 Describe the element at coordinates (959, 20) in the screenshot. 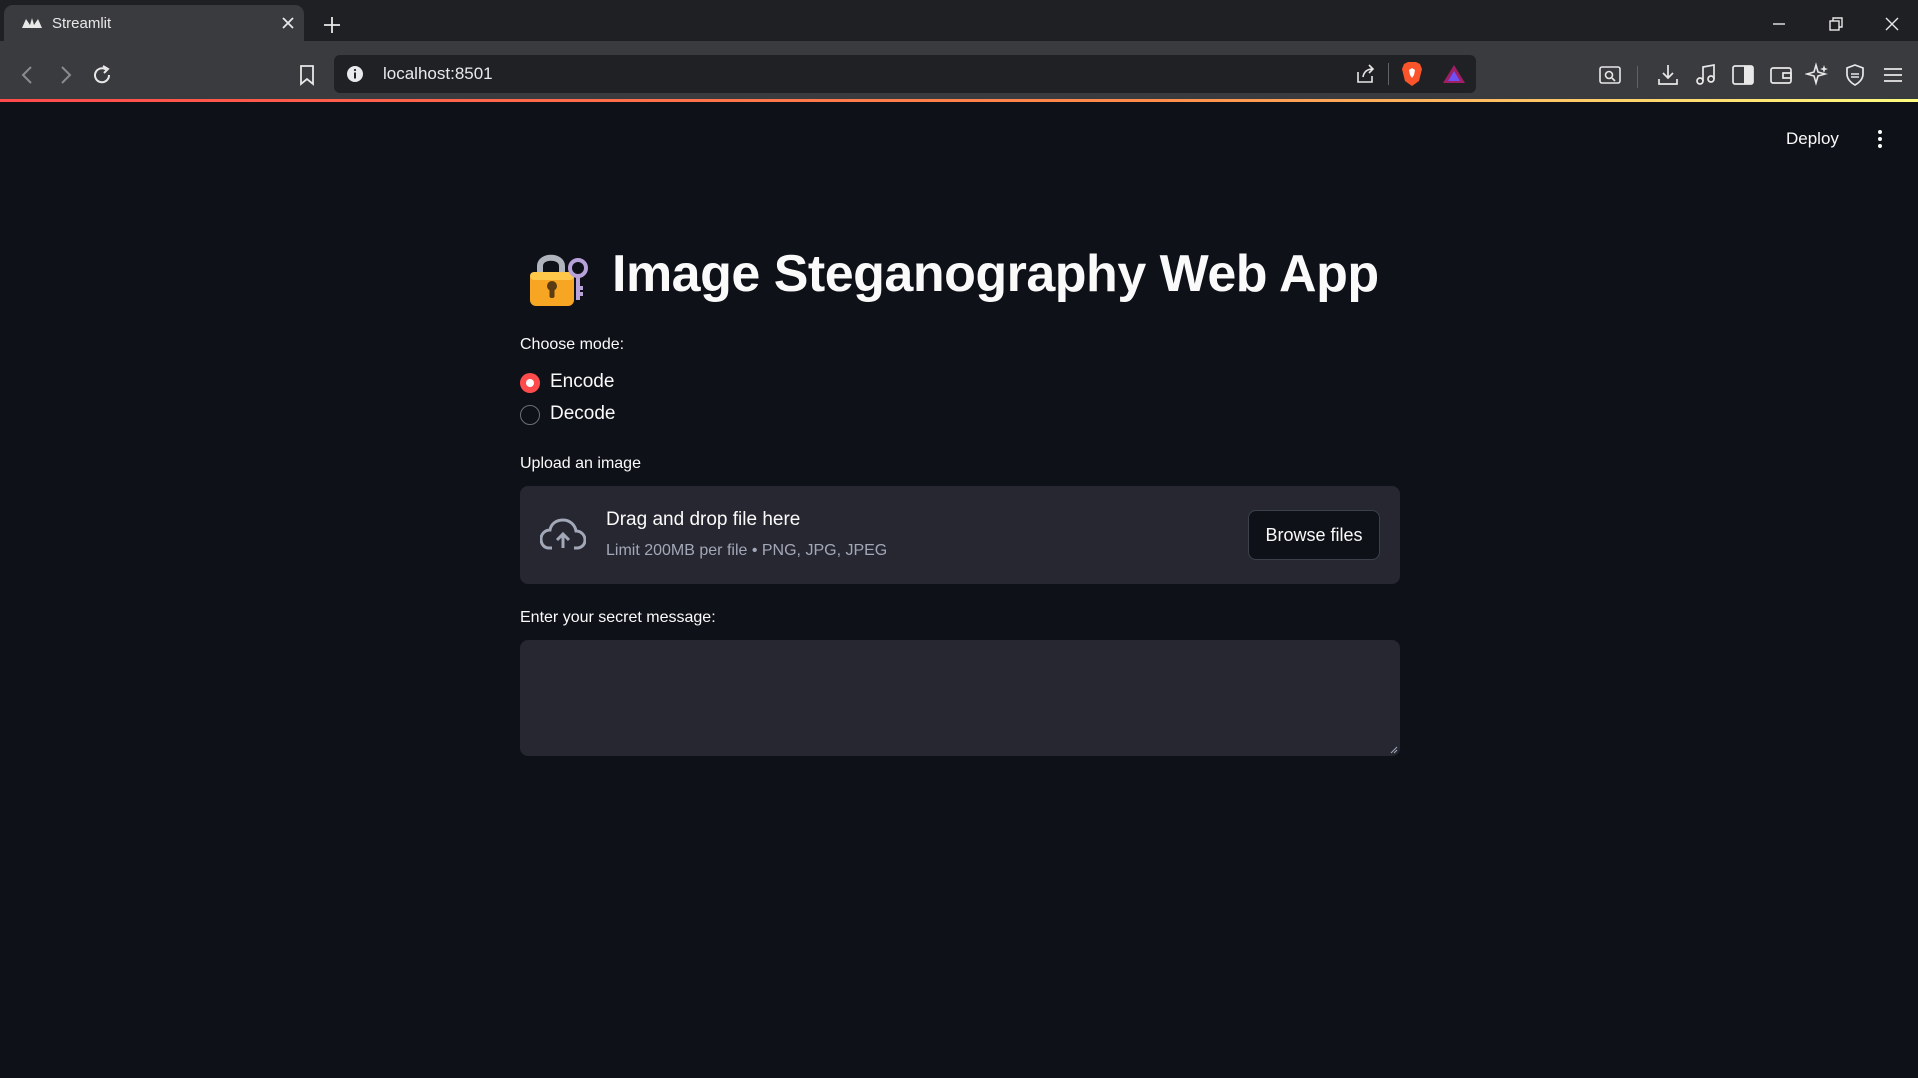

I see `browser-tab-strip: Streamlit` at that location.